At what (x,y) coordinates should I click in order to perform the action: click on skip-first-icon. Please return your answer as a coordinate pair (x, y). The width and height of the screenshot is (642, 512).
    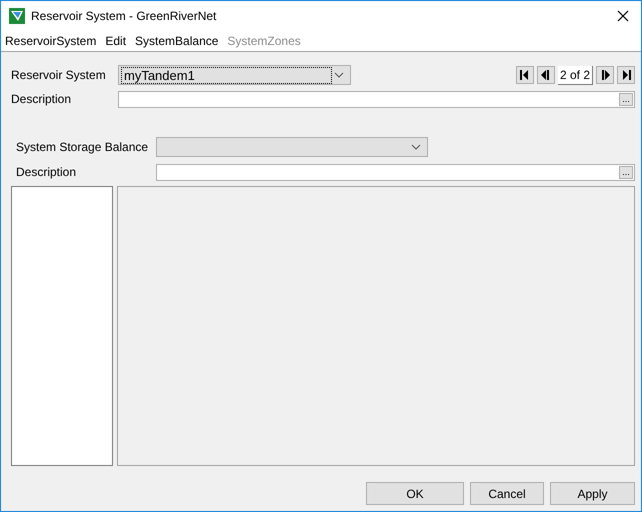
    Looking at the image, I should click on (525, 75).